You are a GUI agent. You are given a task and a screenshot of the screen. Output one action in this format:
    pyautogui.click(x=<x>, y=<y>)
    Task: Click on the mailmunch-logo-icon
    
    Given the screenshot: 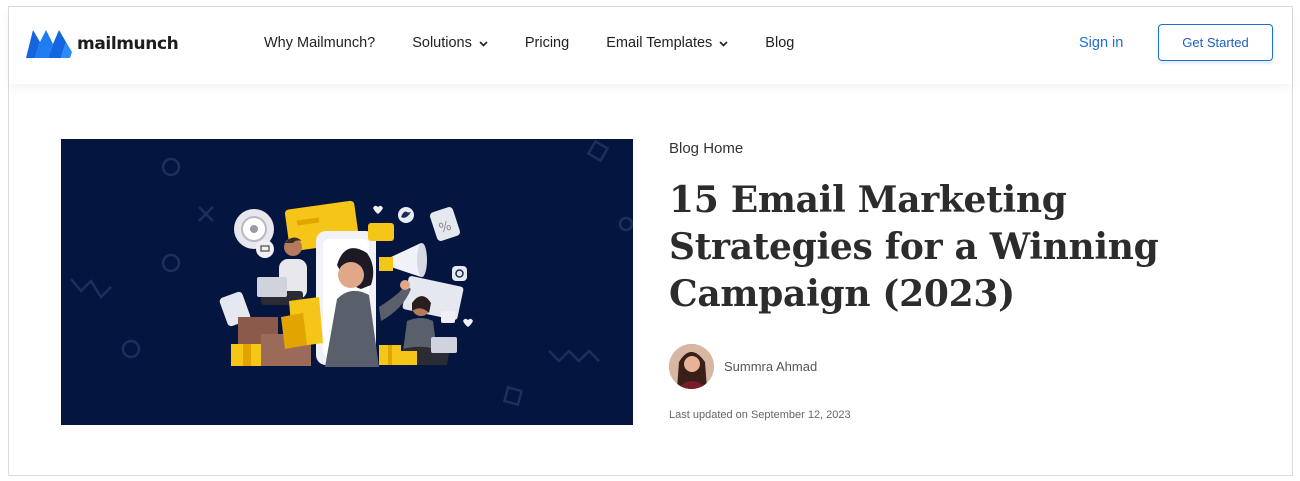 What is the action you would take?
    pyautogui.click(x=49, y=44)
    